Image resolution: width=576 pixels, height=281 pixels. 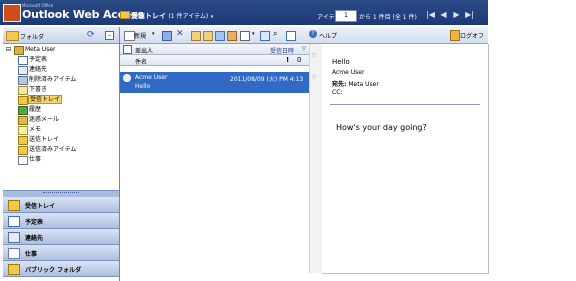 What do you see at coordinates (144, 50) in the screenshot?
I see `column-header-from: 差出人` at bounding box center [144, 50].